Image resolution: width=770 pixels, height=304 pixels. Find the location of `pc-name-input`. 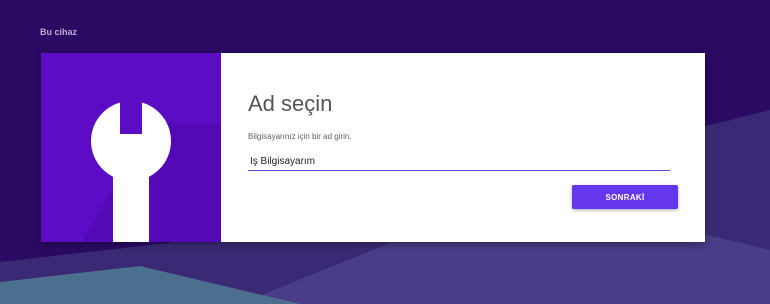

pc-name-input is located at coordinates (459, 161).